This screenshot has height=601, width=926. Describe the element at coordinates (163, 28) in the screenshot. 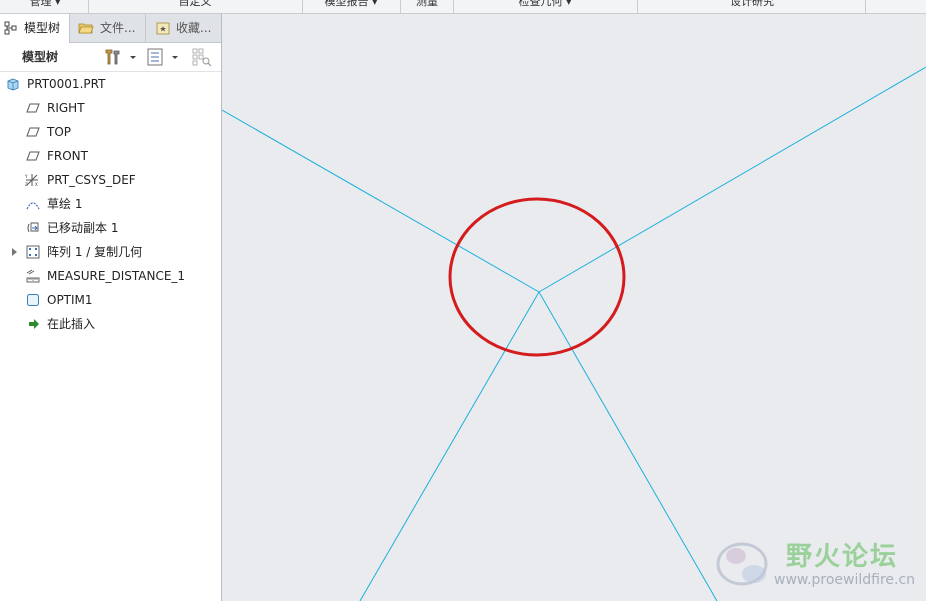

I see `favorites-icon` at that location.